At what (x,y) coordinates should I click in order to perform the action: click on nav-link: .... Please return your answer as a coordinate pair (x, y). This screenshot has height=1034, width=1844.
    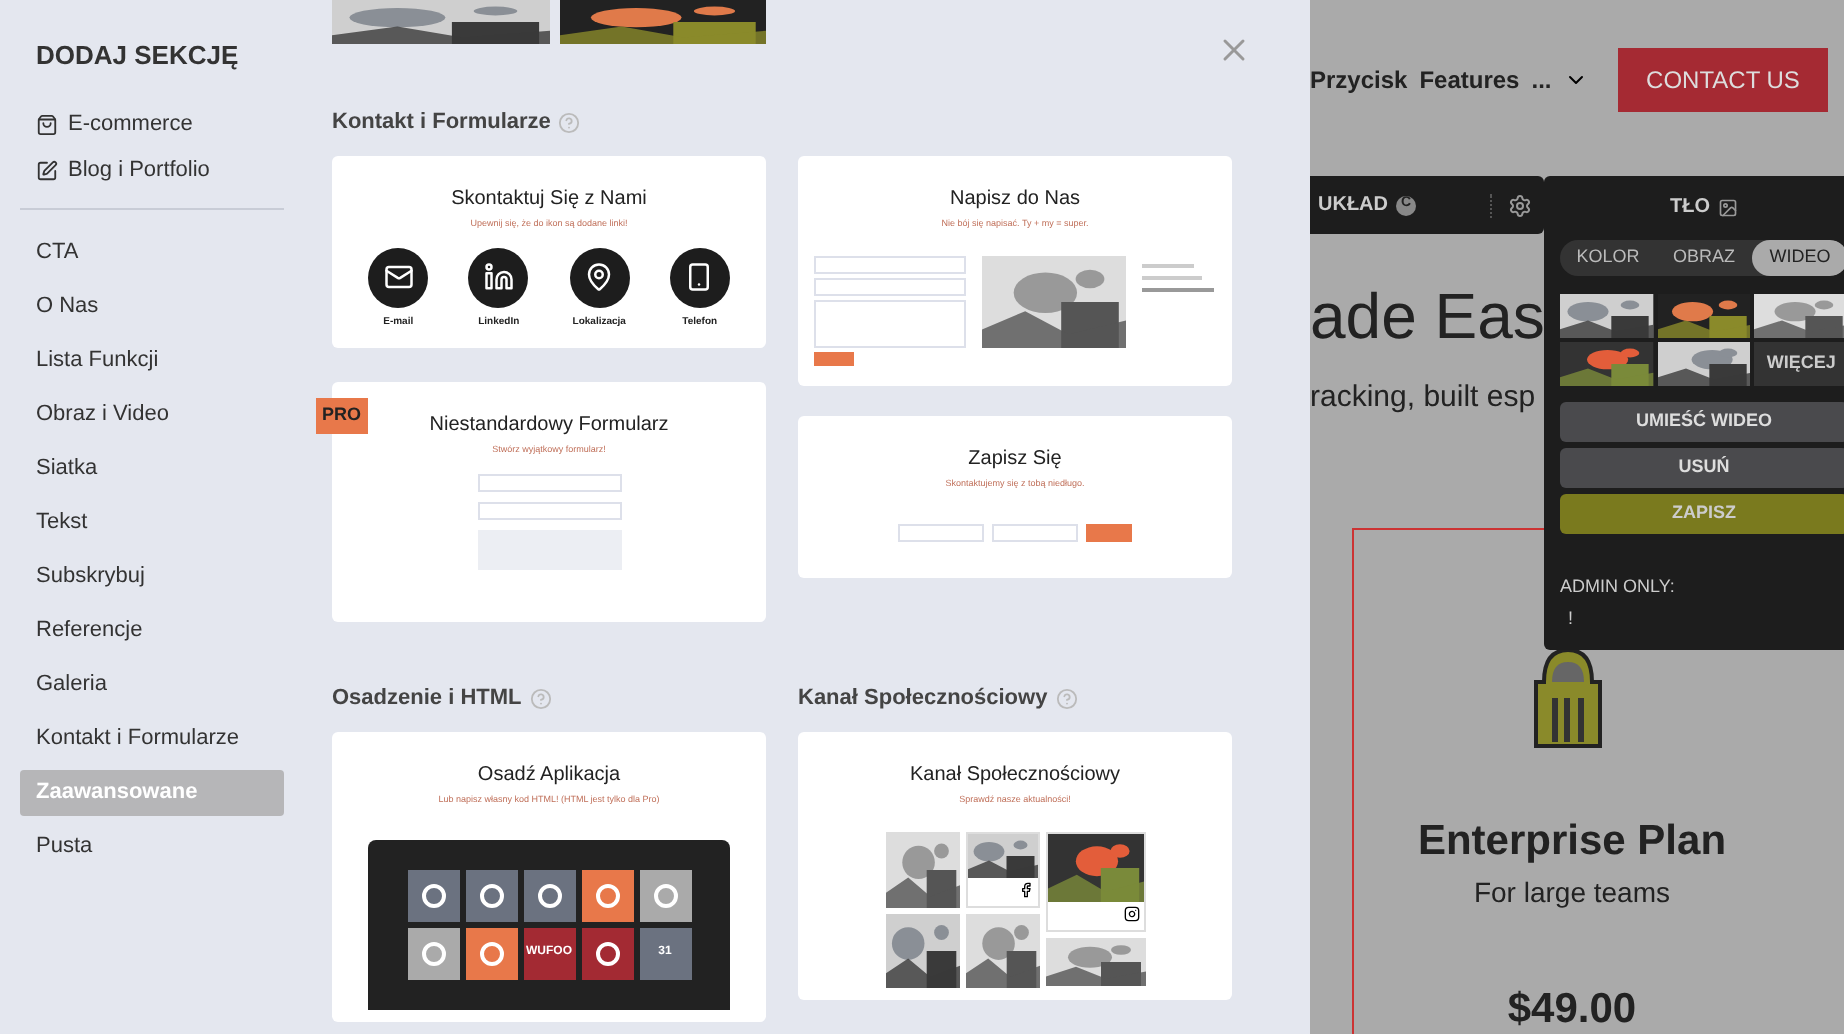
    Looking at the image, I should click on (1541, 80).